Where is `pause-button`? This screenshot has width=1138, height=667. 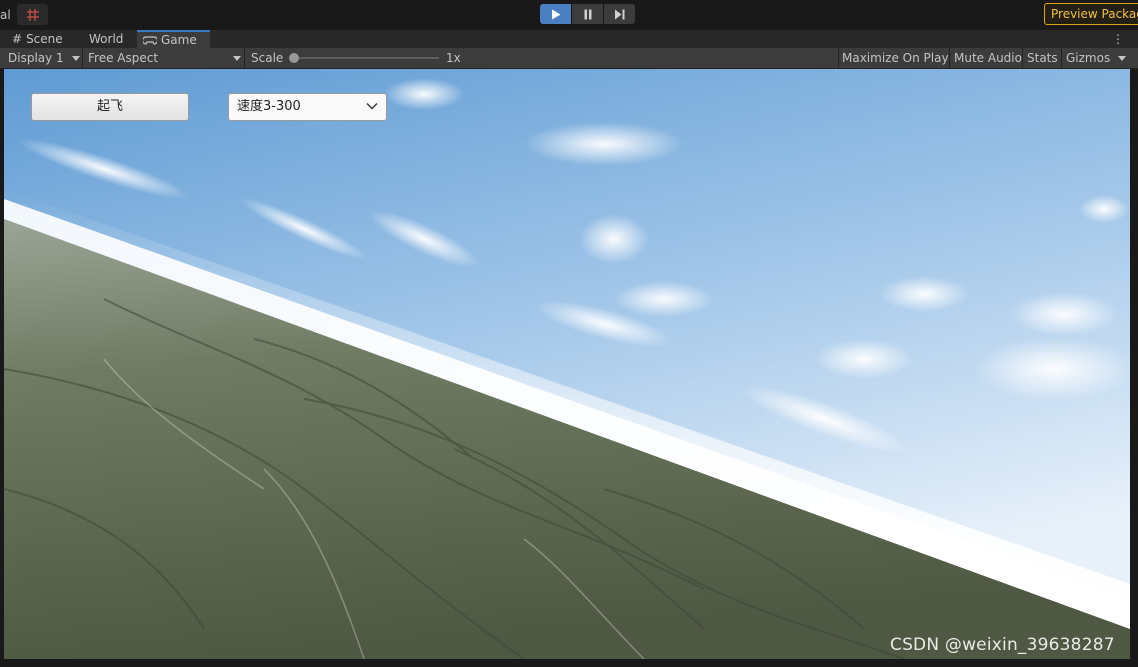 pause-button is located at coordinates (587, 14).